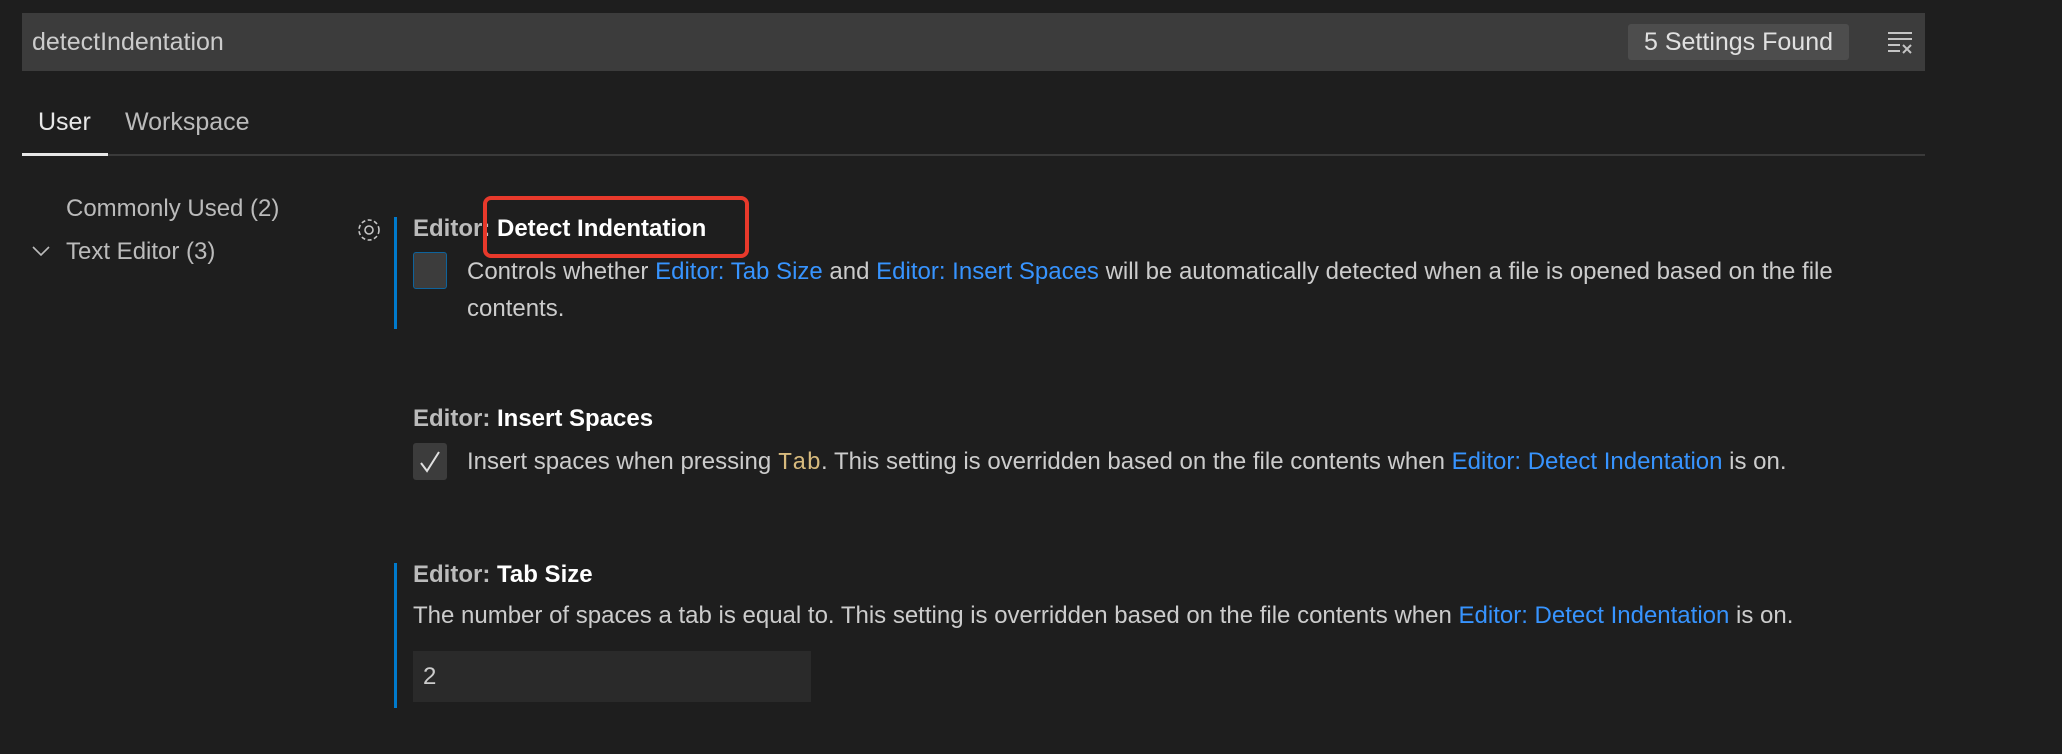 The image size is (2062, 754). I want to click on sidebar-item-commonly-used: Commonly Used (2), so click(172, 209).